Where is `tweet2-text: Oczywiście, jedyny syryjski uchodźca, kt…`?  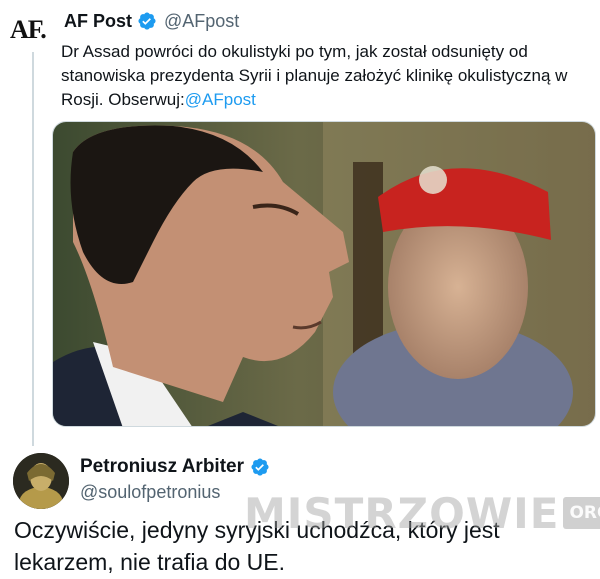
tweet2-text: Oczywiście, jedyny syryjski uchodźca, kt… is located at coordinates (257, 546).